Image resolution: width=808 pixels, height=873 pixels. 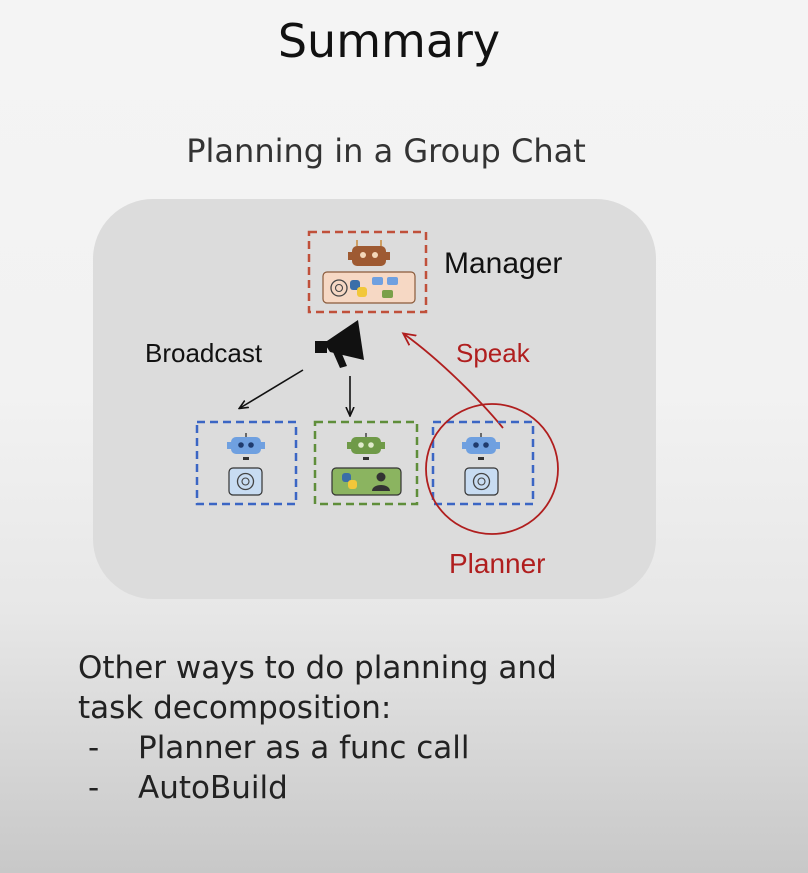 What do you see at coordinates (213, 788) in the screenshot?
I see `list-item-text: AutoBuild` at bounding box center [213, 788].